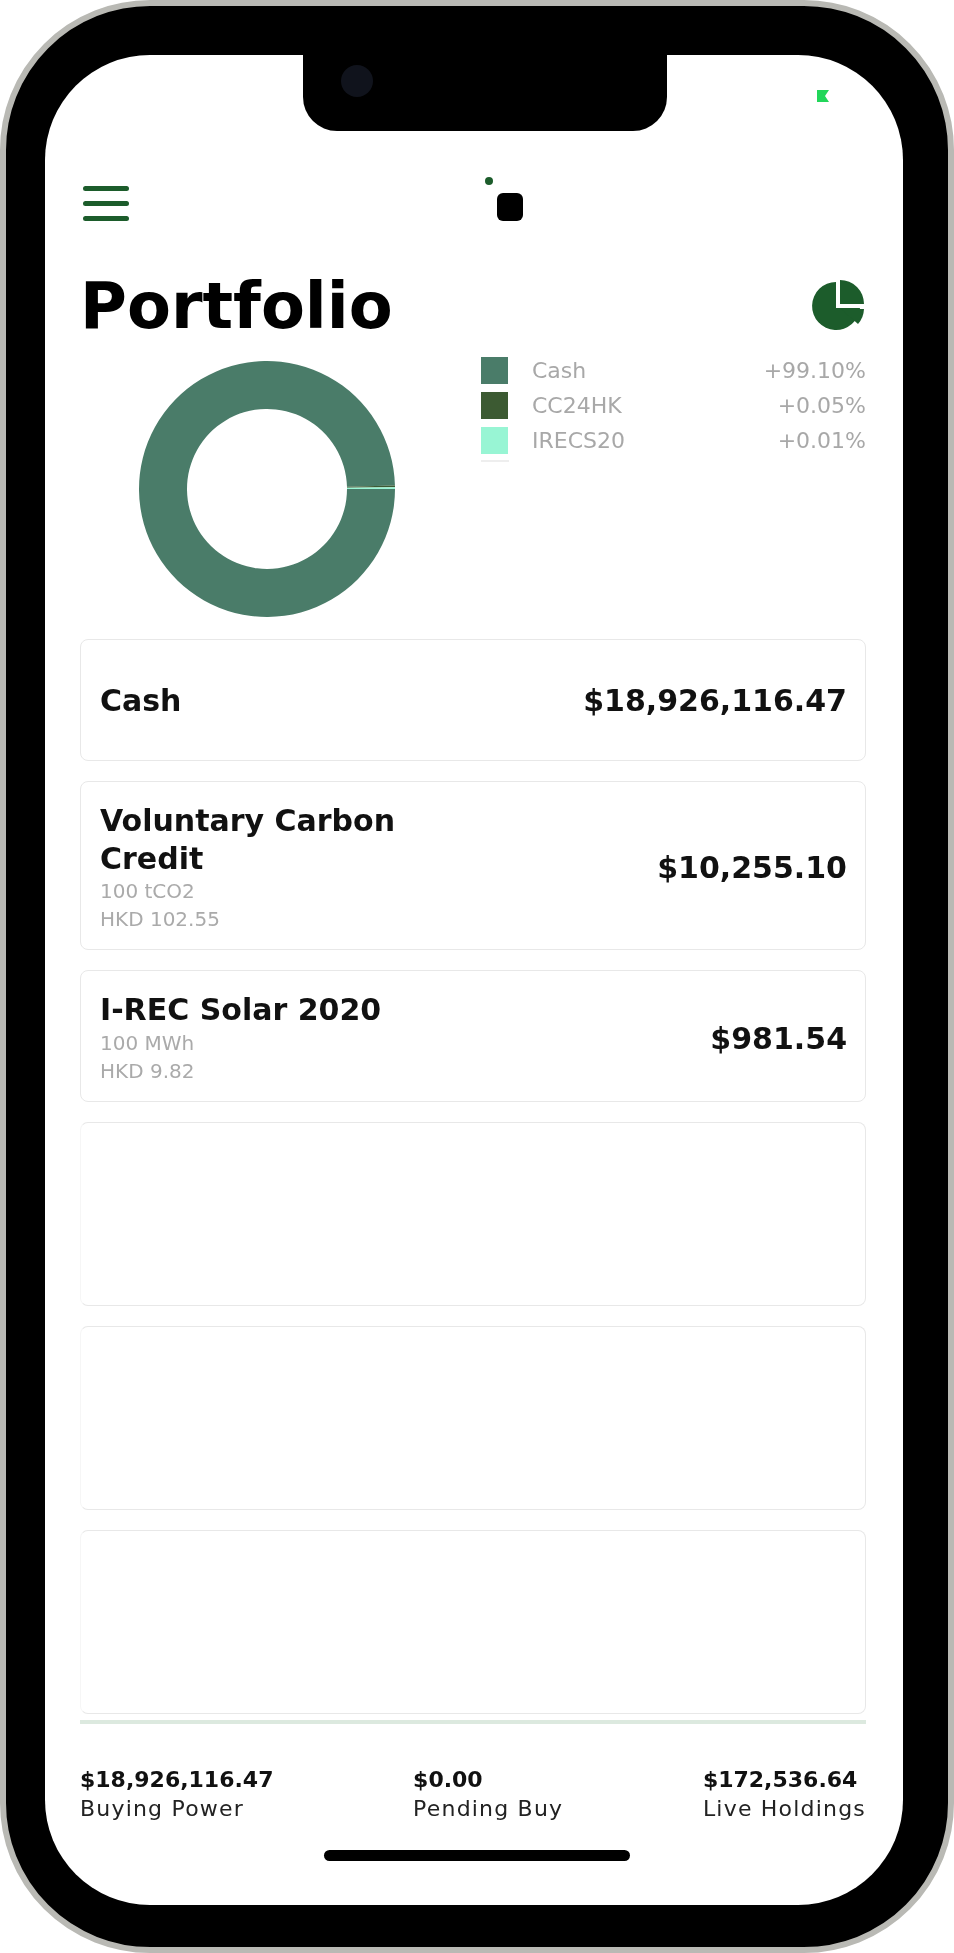 The image size is (954, 1953). I want to click on legend-value: +0.05%, so click(821, 406).